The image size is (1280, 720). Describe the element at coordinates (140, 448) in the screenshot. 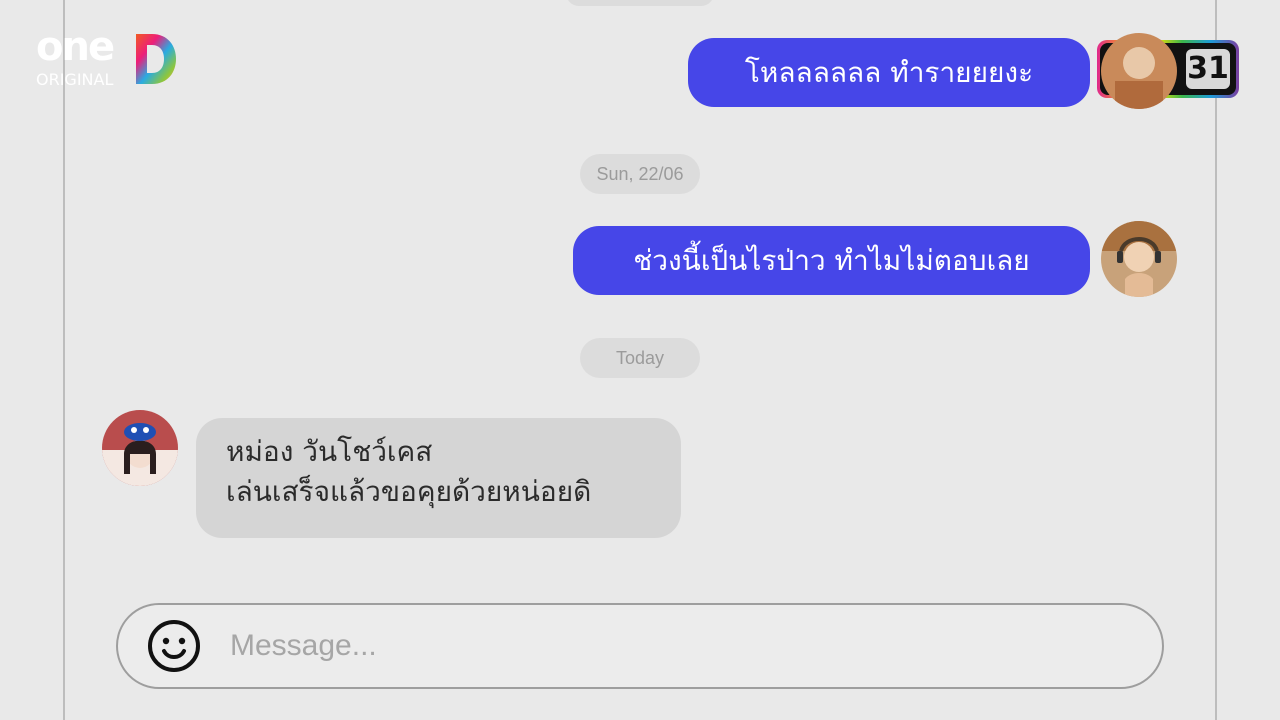

I see `contact-avatar` at that location.